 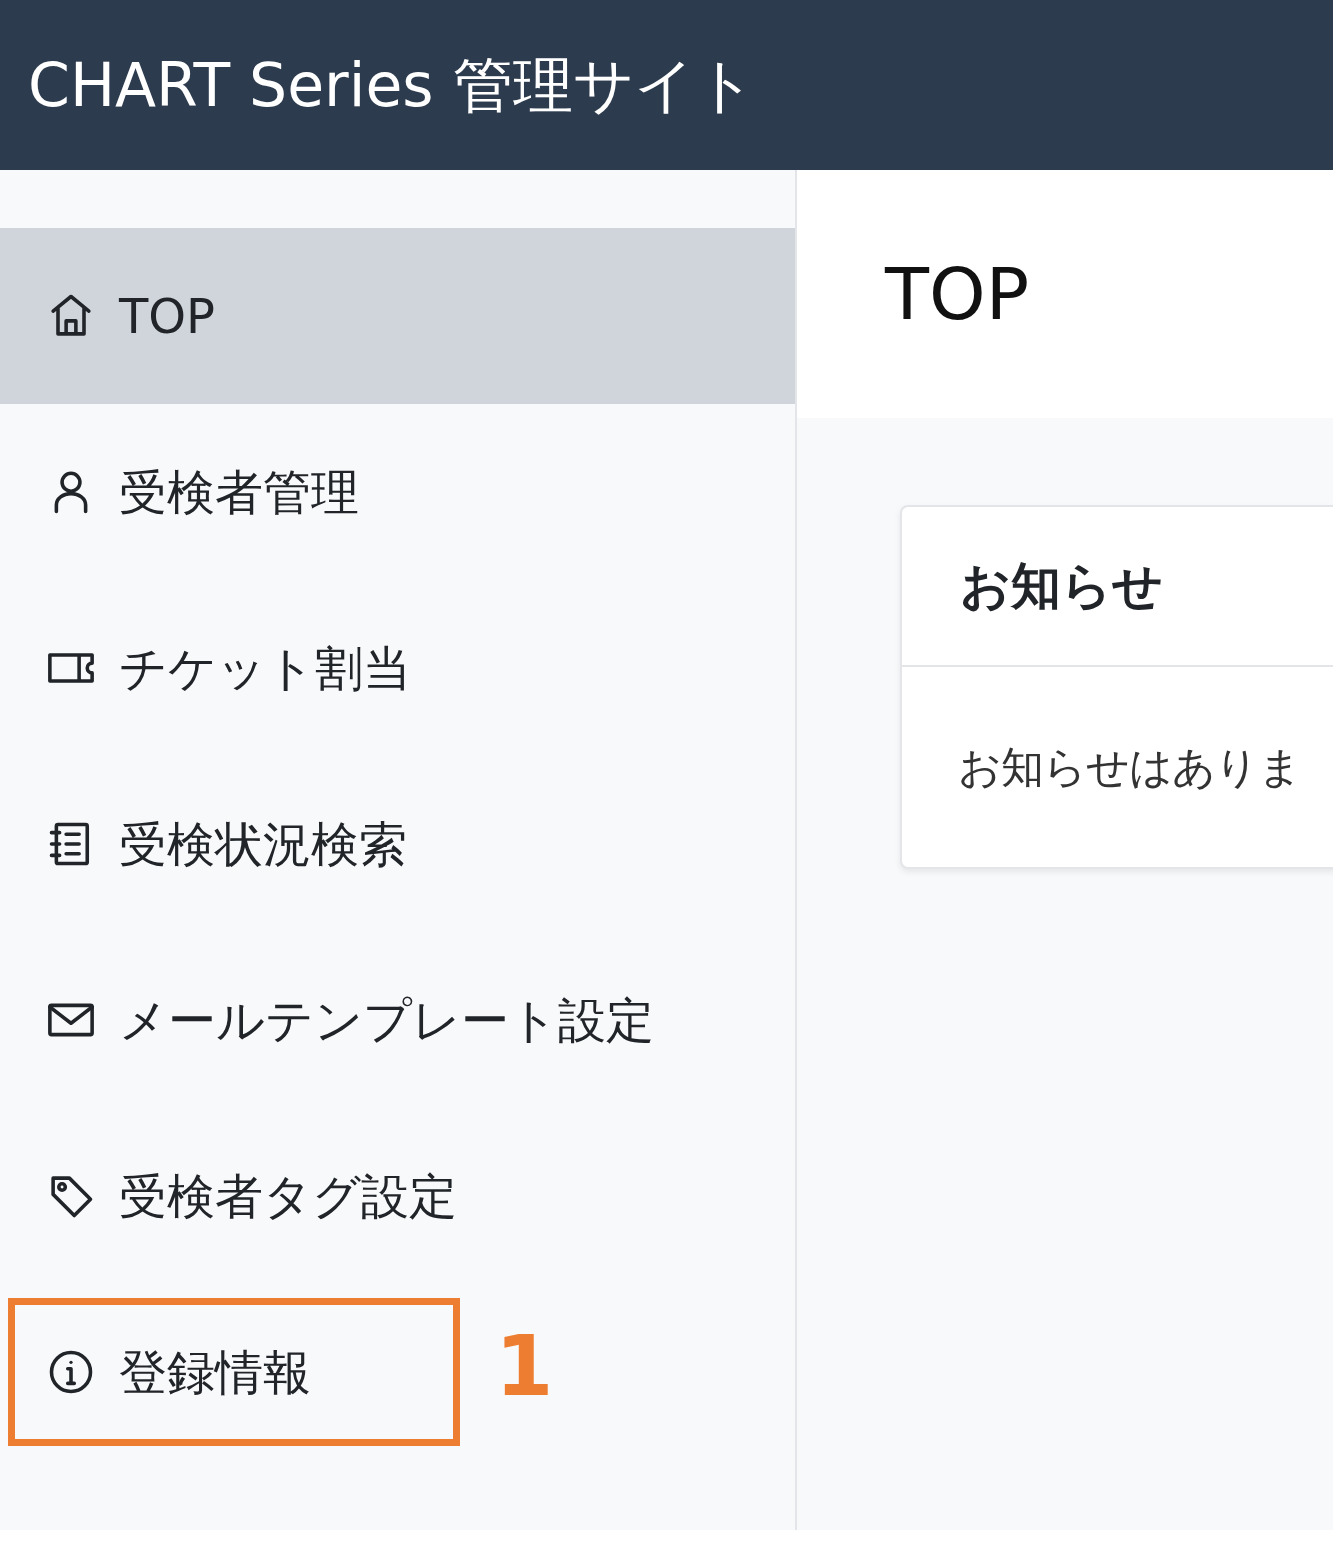 I want to click on sidebar-item: 登録情報 1, so click(x=397, y=1372).